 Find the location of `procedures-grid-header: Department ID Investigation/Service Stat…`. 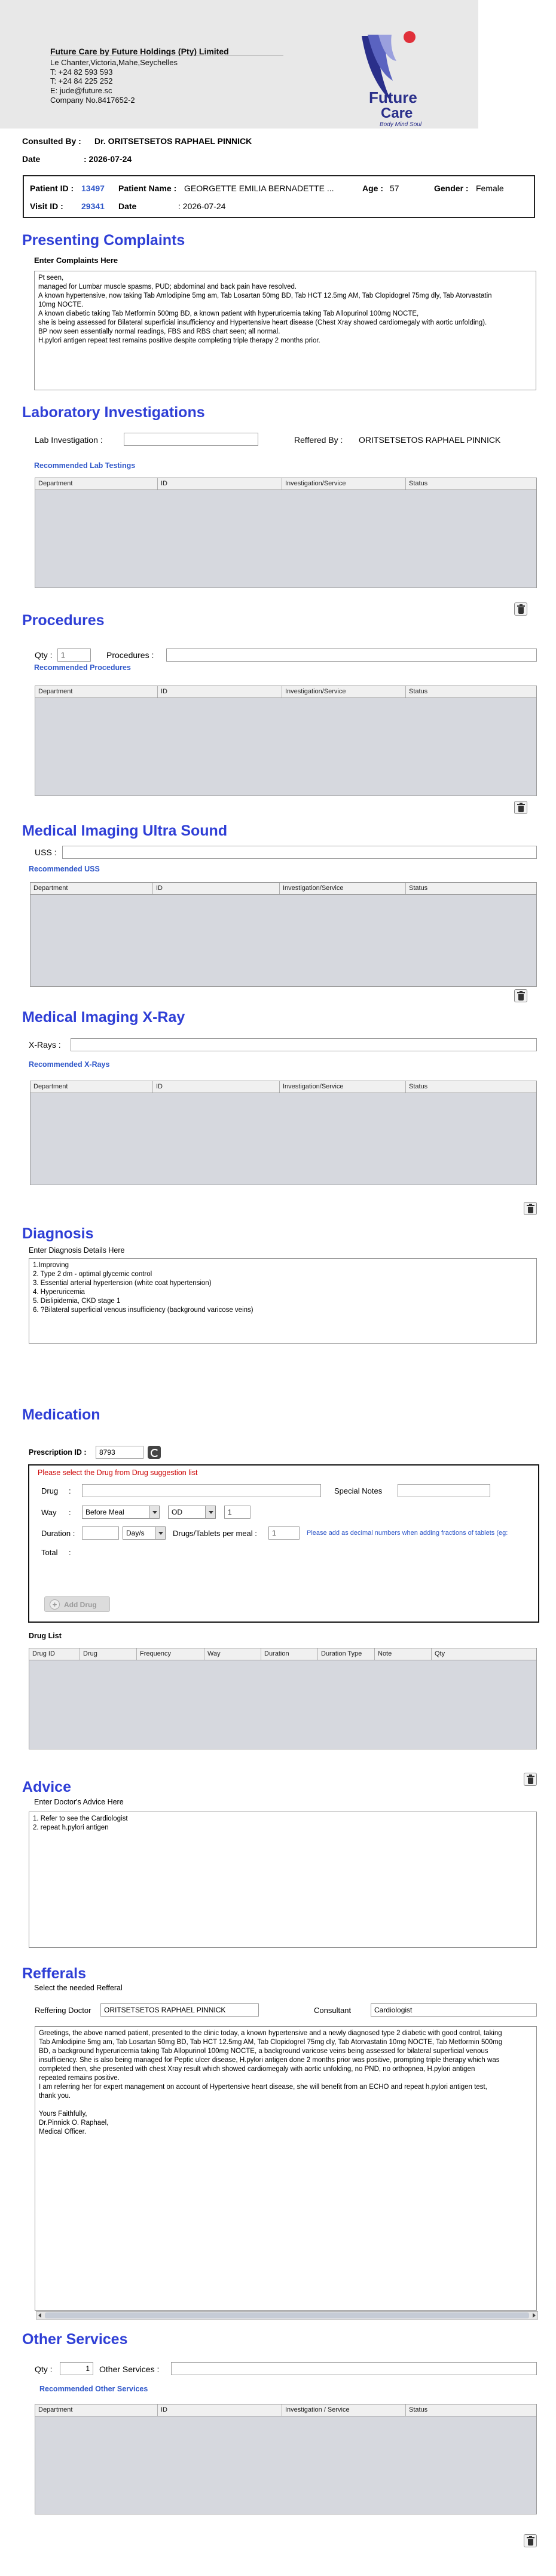

procedures-grid-header: Department ID Investigation/Service Stat… is located at coordinates (285, 692).